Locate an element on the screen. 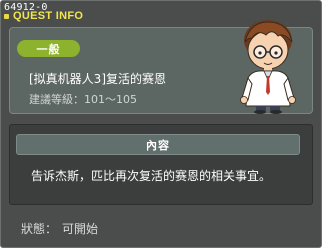 Image resolution: width=322 pixels, height=248 pixels. status-label: 狀態： is located at coordinates (39, 229).